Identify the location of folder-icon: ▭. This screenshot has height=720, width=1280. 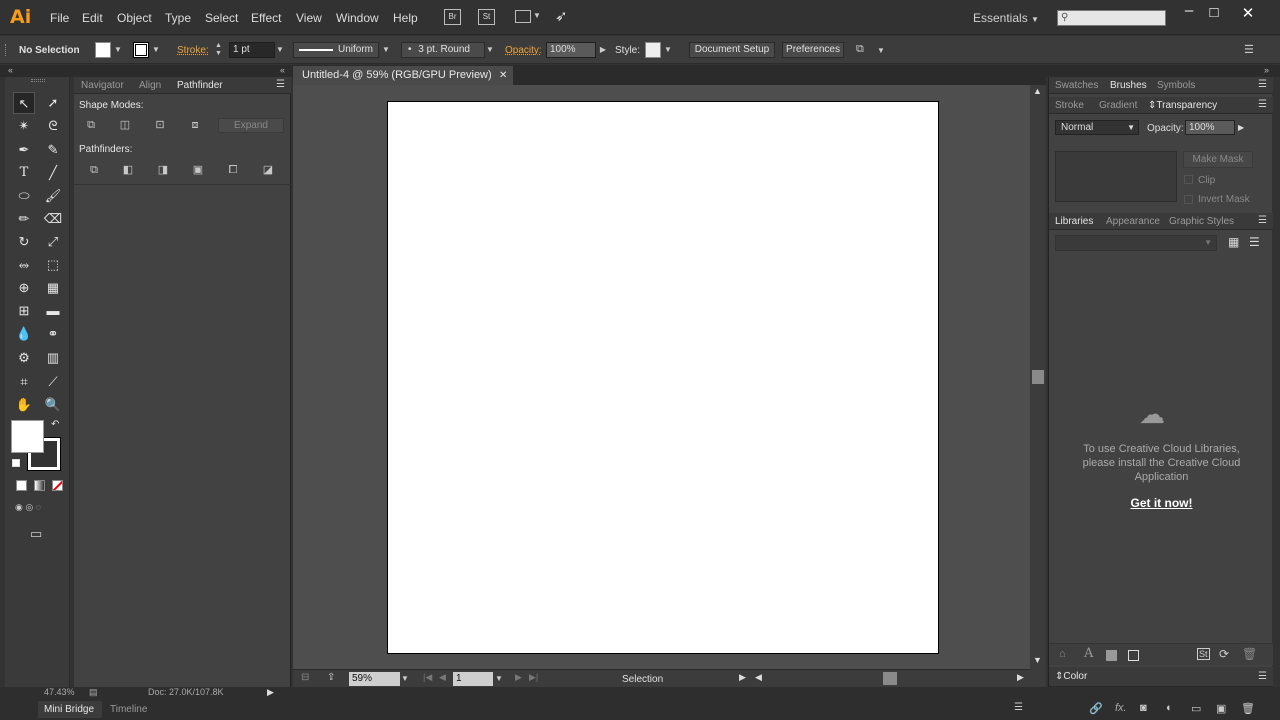
(1196, 708).